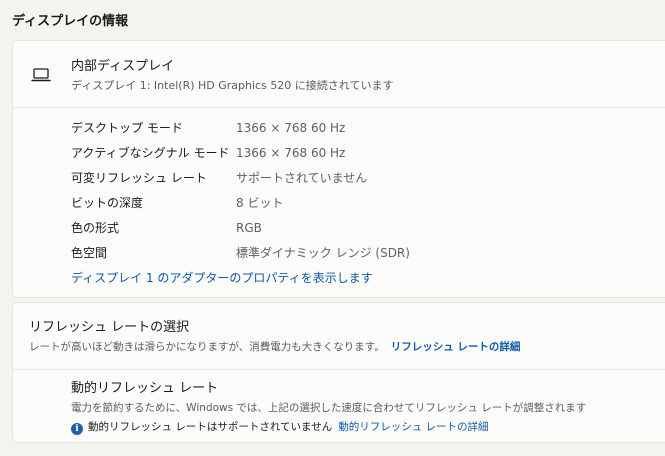 This screenshot has height=456, width=665. I want to click on dynamic-refresh-note-text: 動的リフレッシュ レートはサポートされていません, so click(210, 427).